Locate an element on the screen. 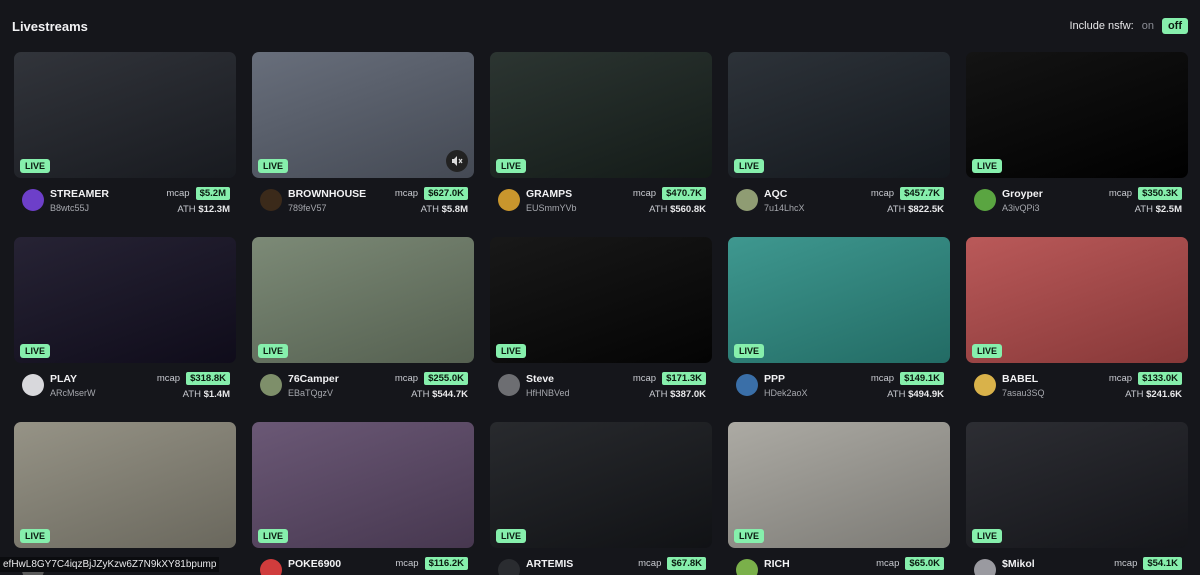 Image resolution: width=1200 pixels, height=575 pixels. stream-card: LIVE GRAMPS EUSmmYVb mcap $470.7K ATH $560.8K is located at coordinates (601, 137).